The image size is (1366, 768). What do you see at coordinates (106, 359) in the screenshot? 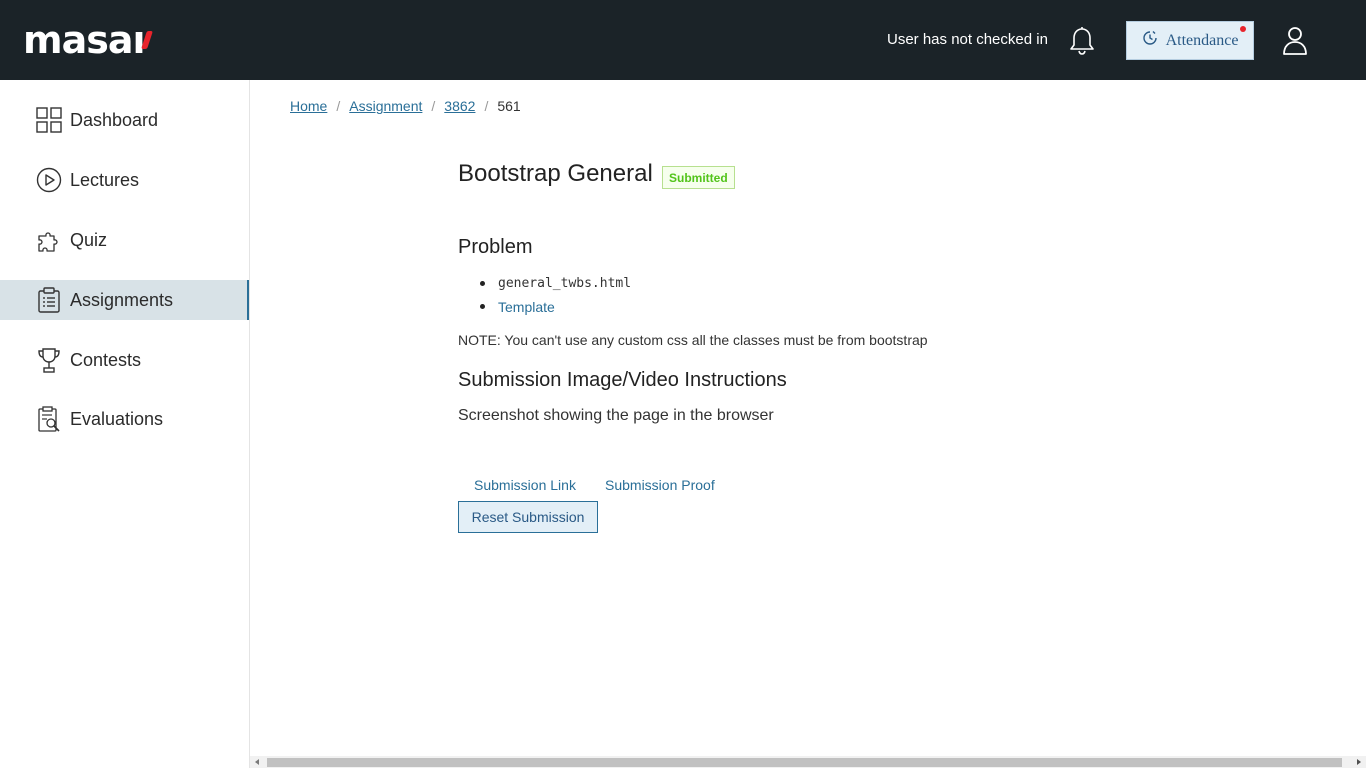
I see `sidebar-item-label: Contests` at bounding box center [106, 359].